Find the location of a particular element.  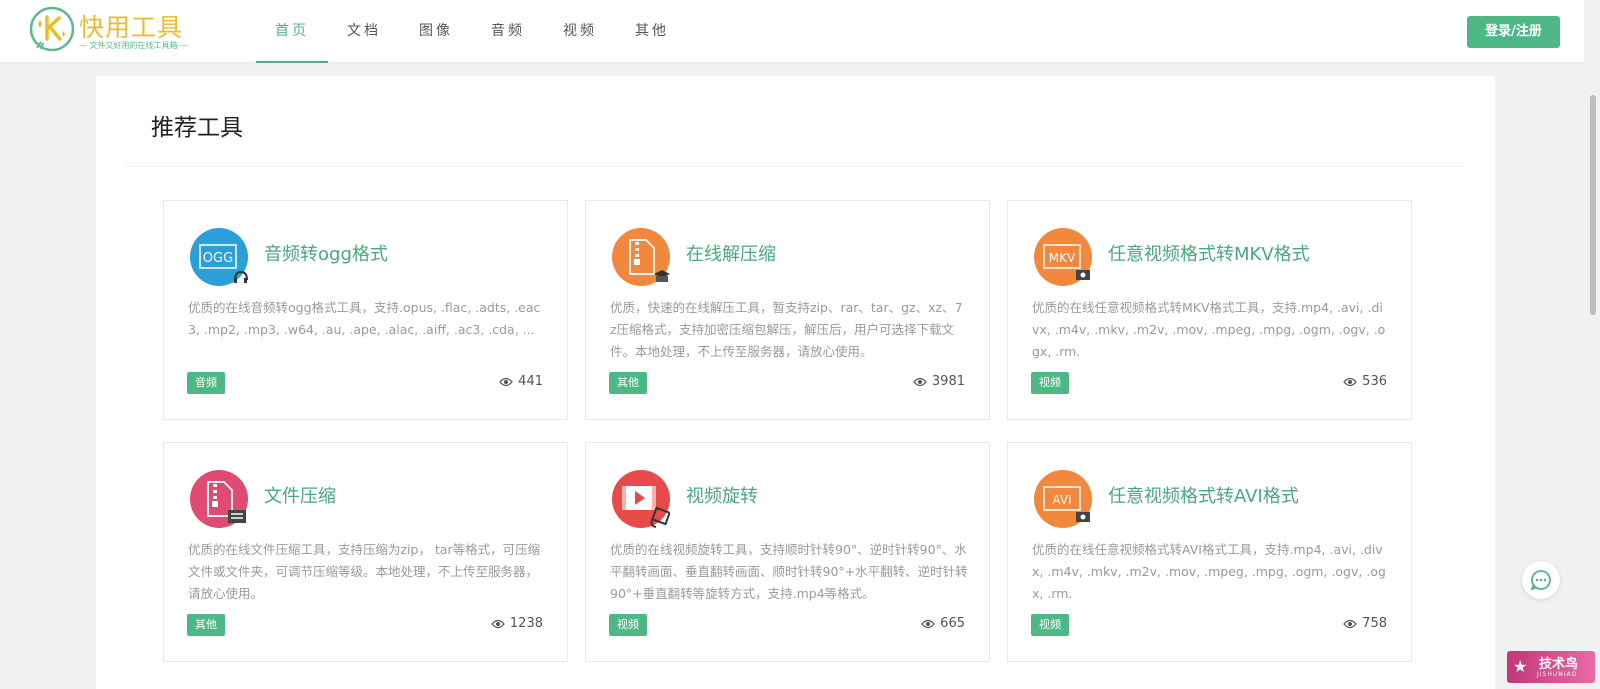

view-count-value: 536 is located at coordinates (1374, 381).